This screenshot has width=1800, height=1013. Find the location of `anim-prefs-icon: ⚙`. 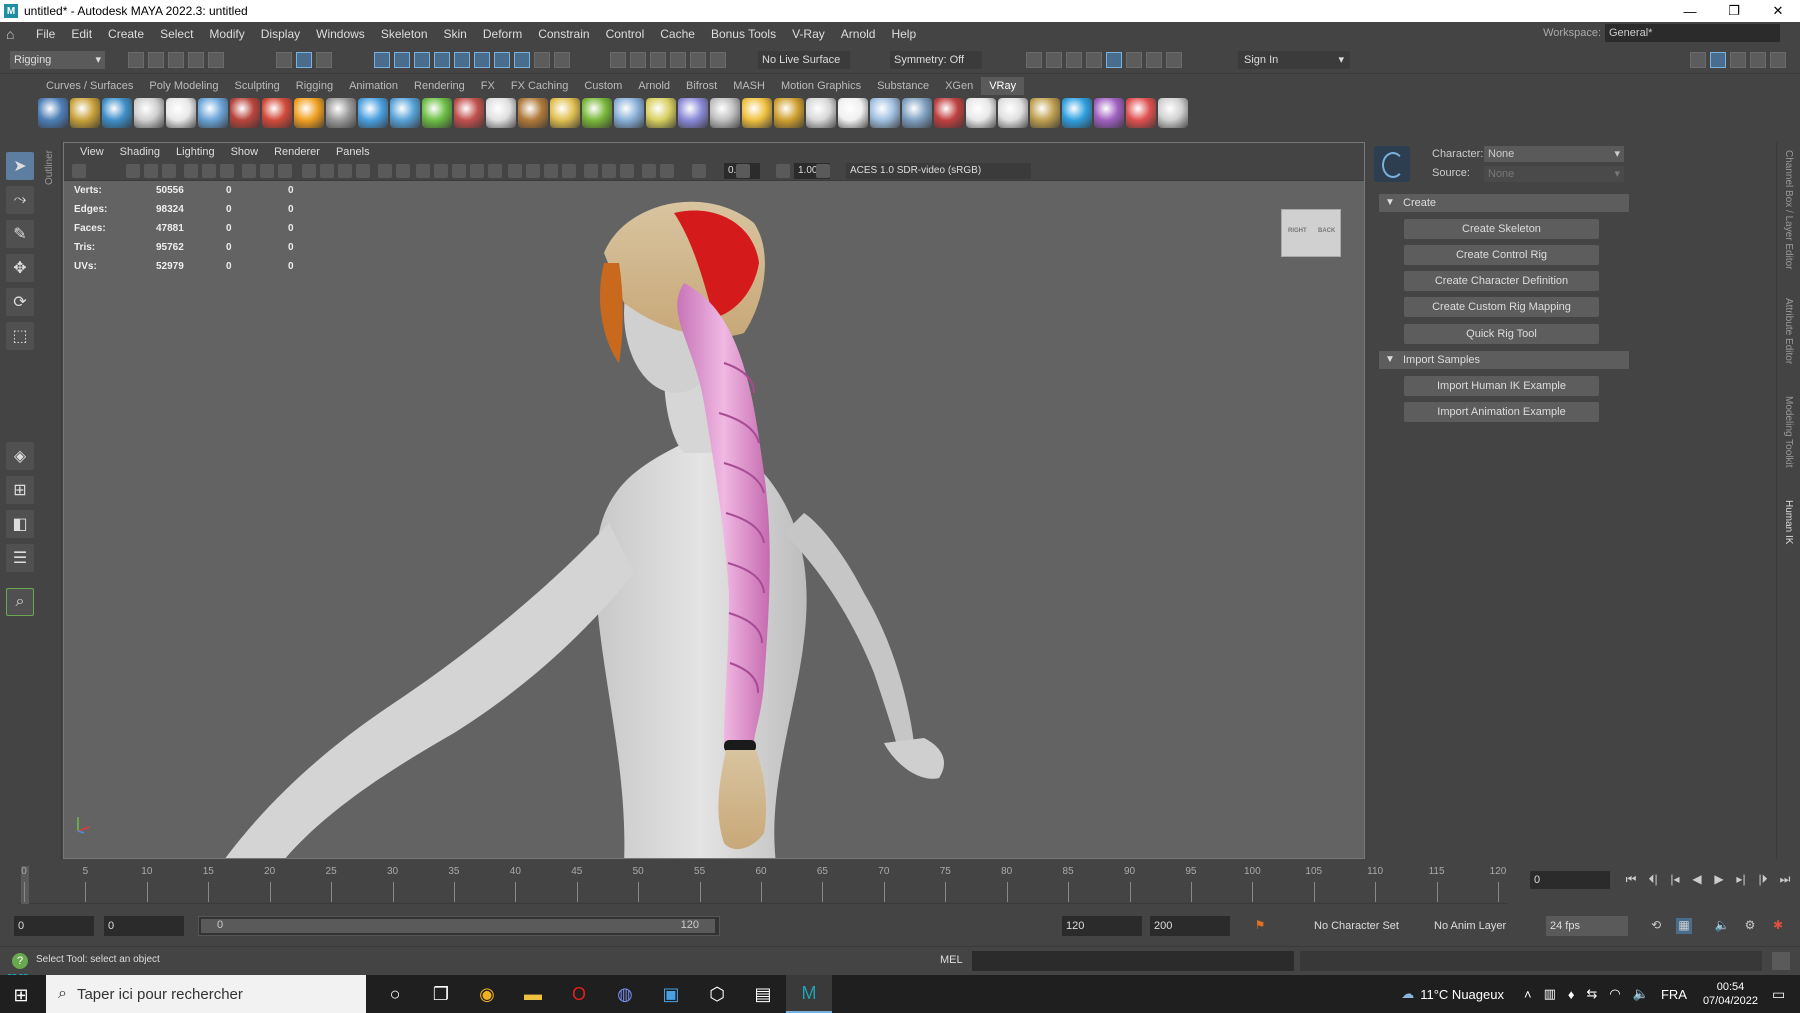

anim-prefs-icon: ⚙ is located at coordinates (1750, 926).